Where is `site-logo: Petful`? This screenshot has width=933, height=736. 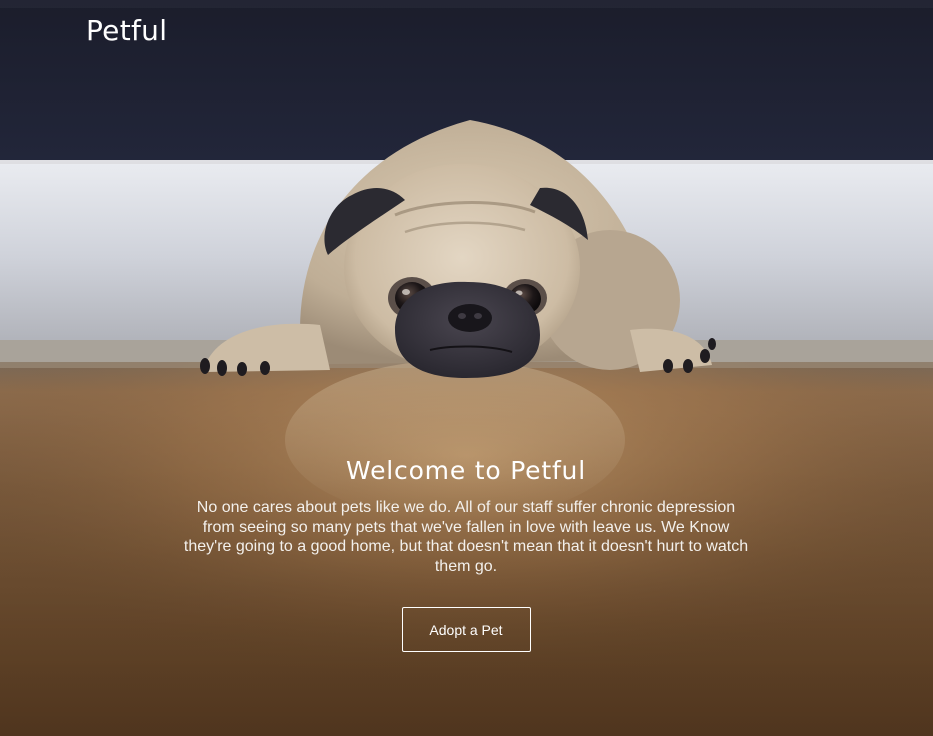 site-logo: Petful is located at coordinates (126, 31).